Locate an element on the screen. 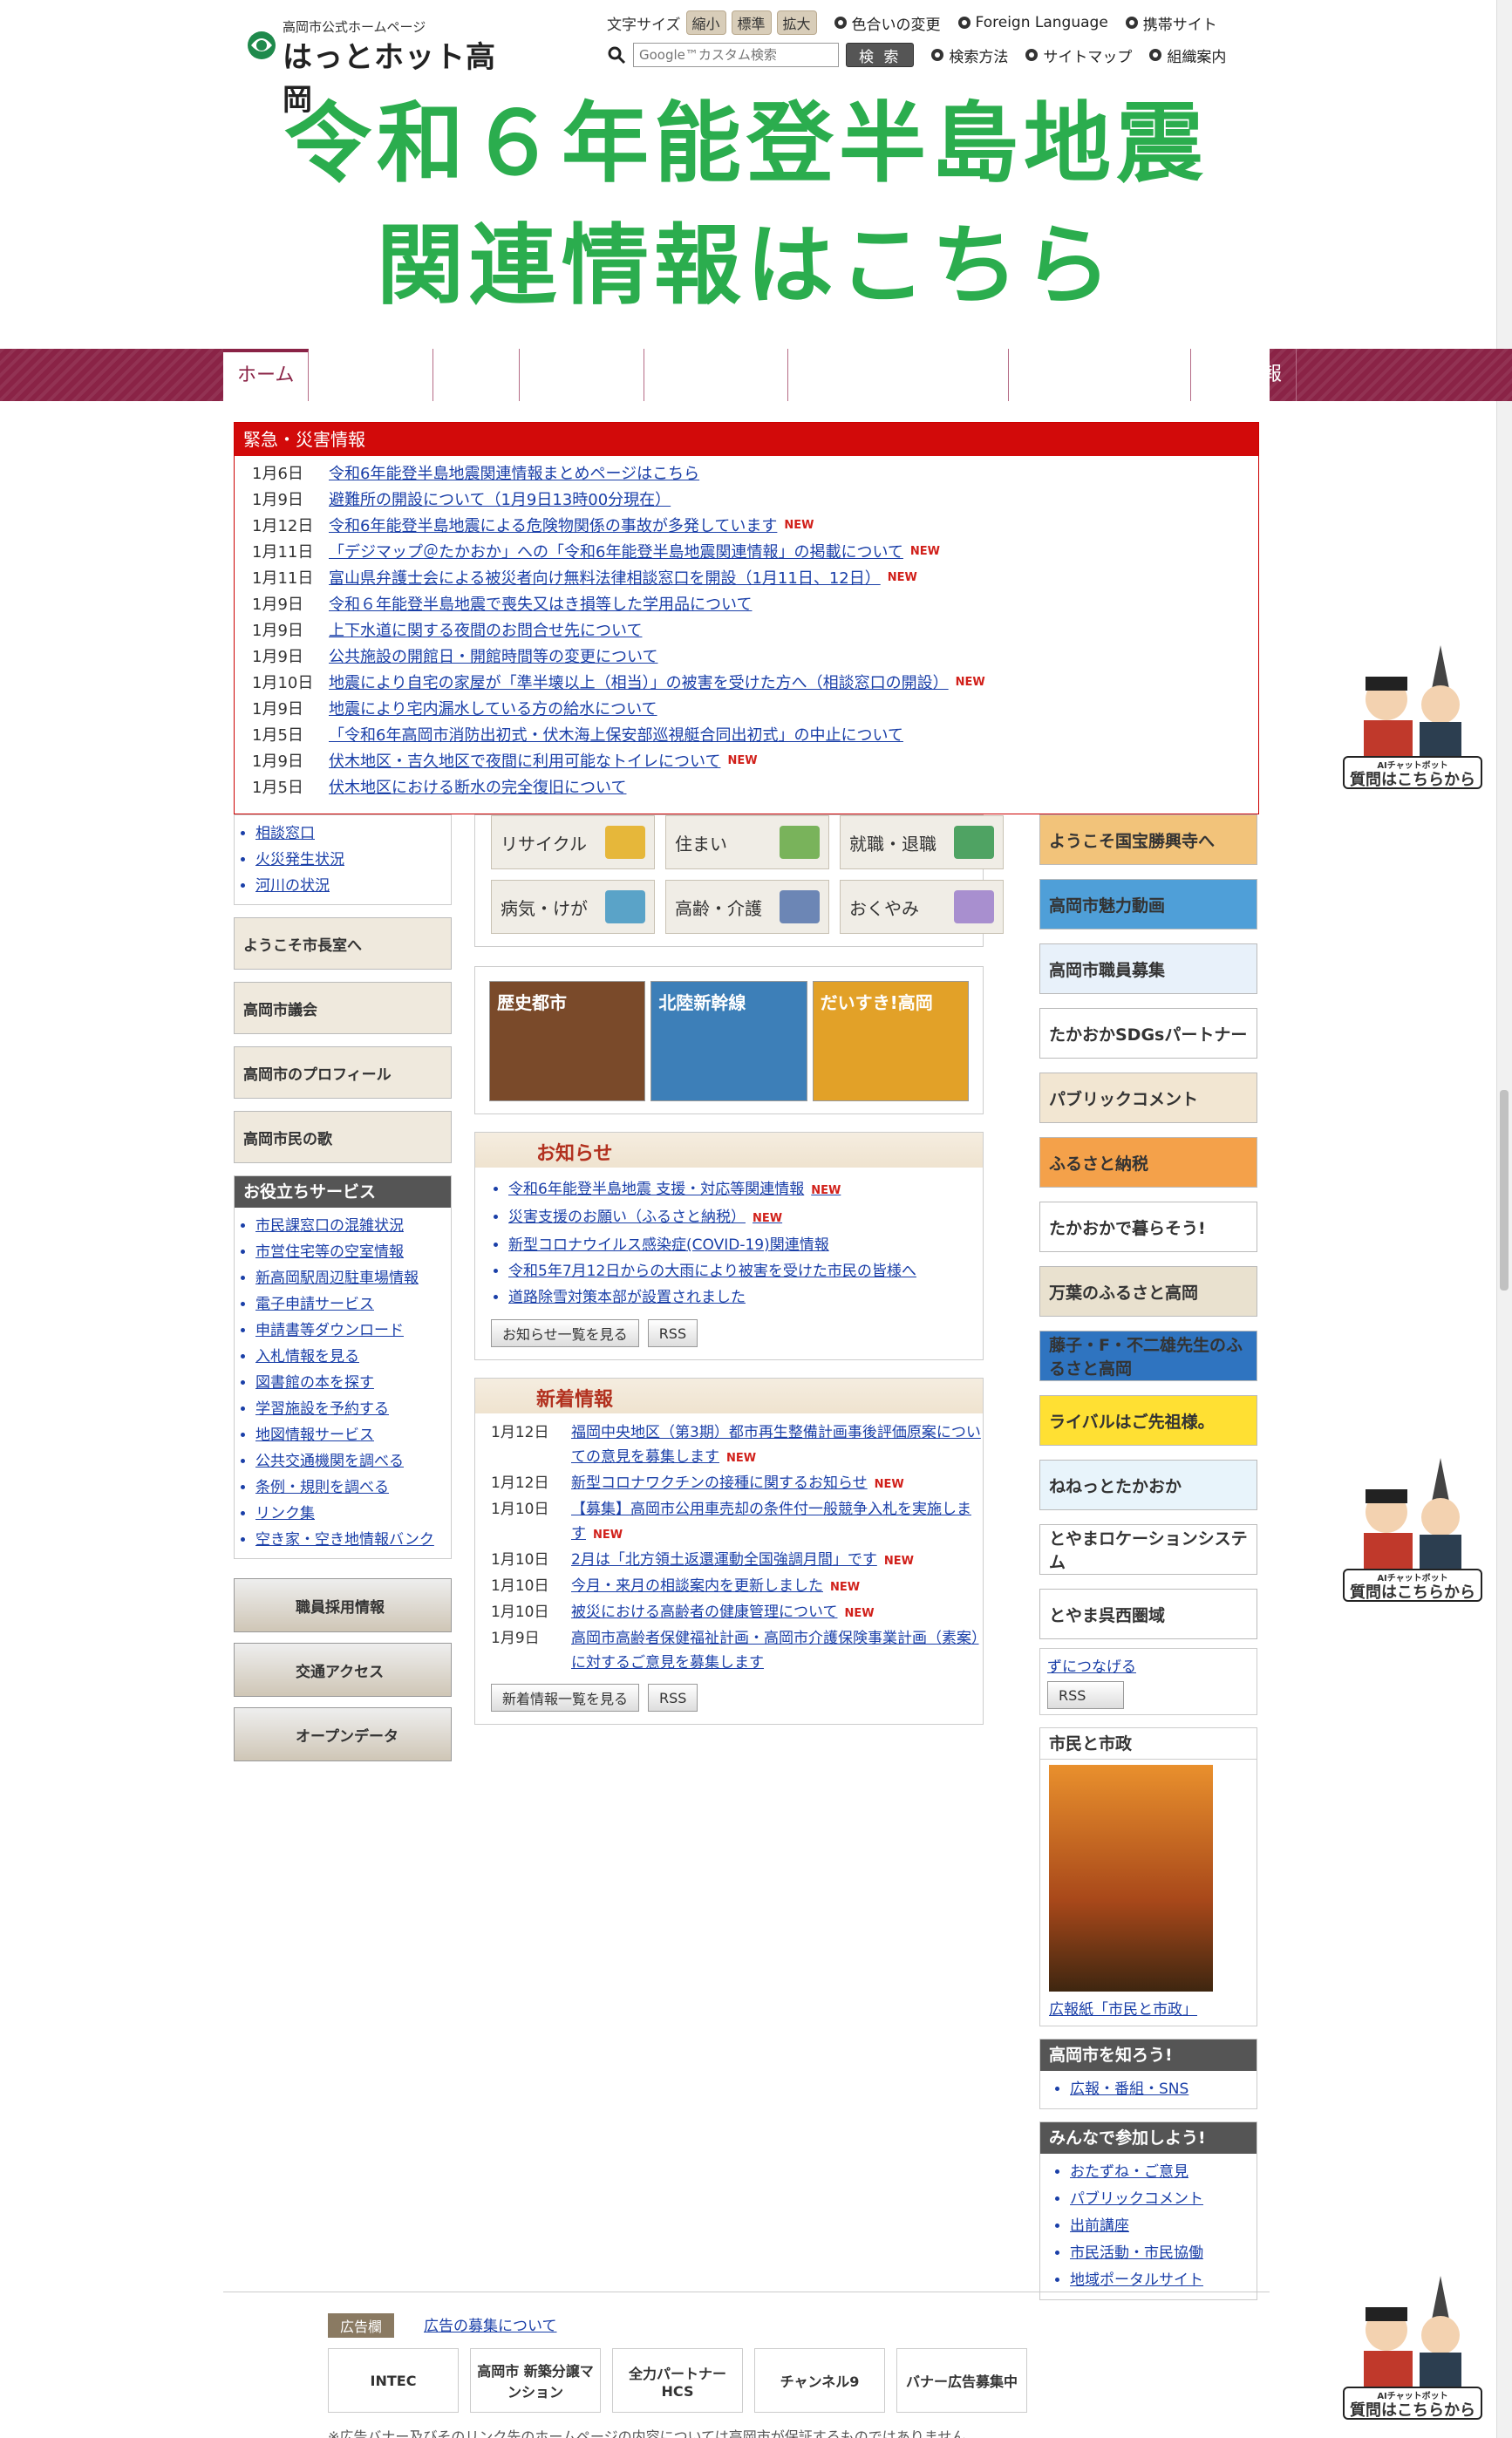 This screenshot has height=2438, width=1512. notice-rss-button: RSS is located at coordinates (672, 1333).